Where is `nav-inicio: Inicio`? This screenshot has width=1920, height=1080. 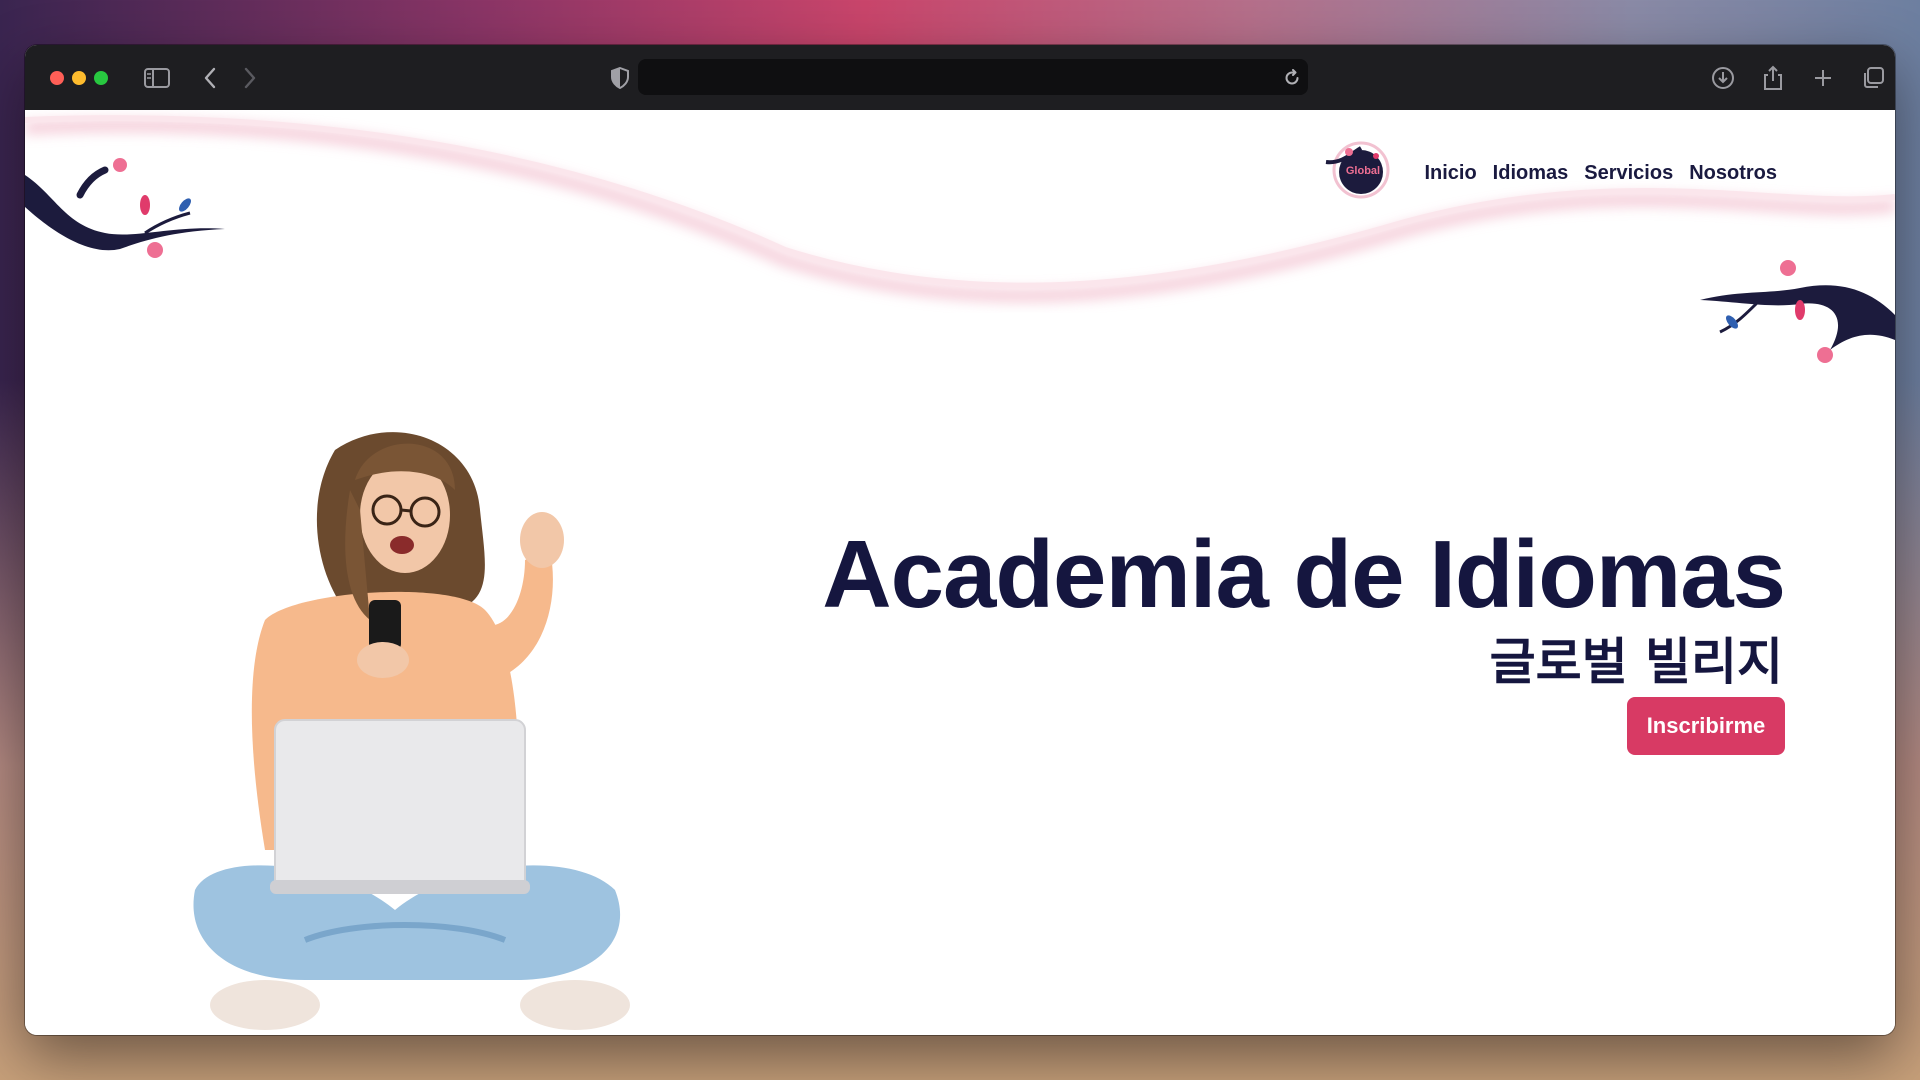 nav-inicio: Inicio is located at coordinates (1450, 173).